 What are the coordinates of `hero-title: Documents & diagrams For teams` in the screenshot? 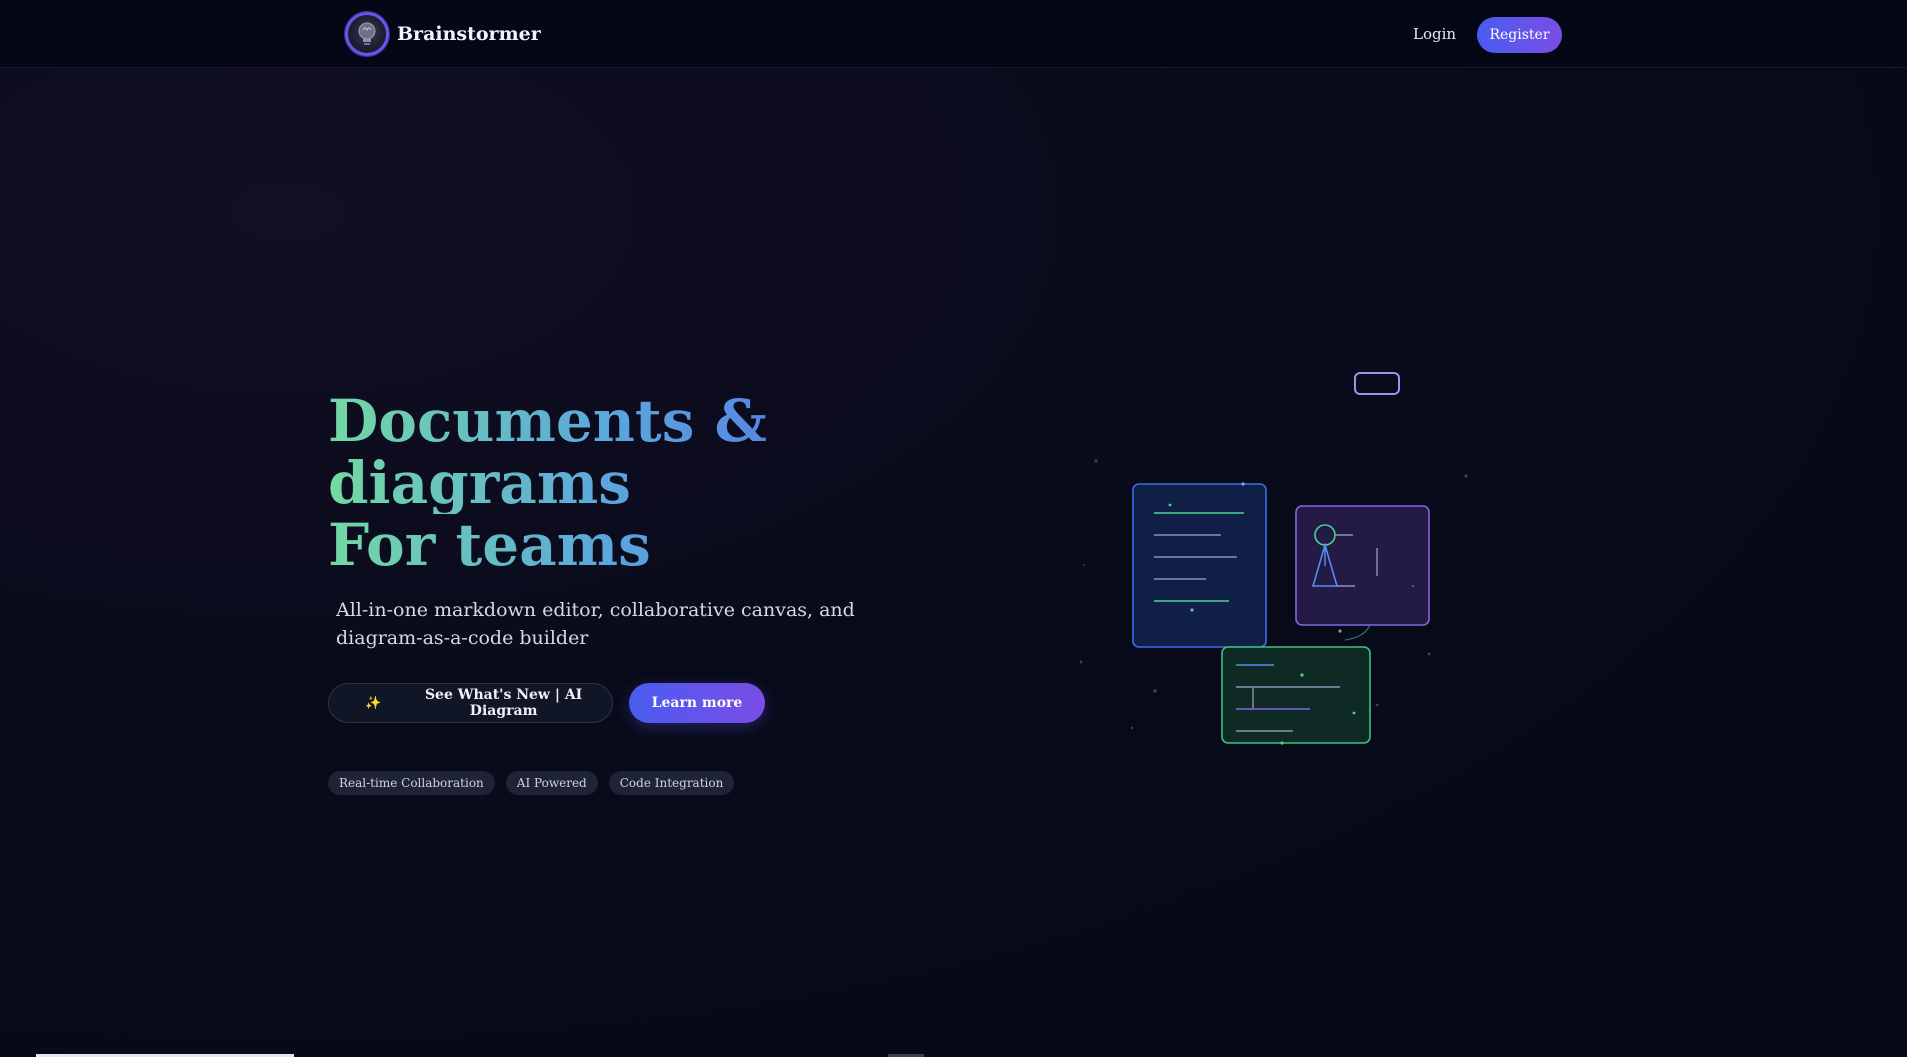 It's located at (638, 483).